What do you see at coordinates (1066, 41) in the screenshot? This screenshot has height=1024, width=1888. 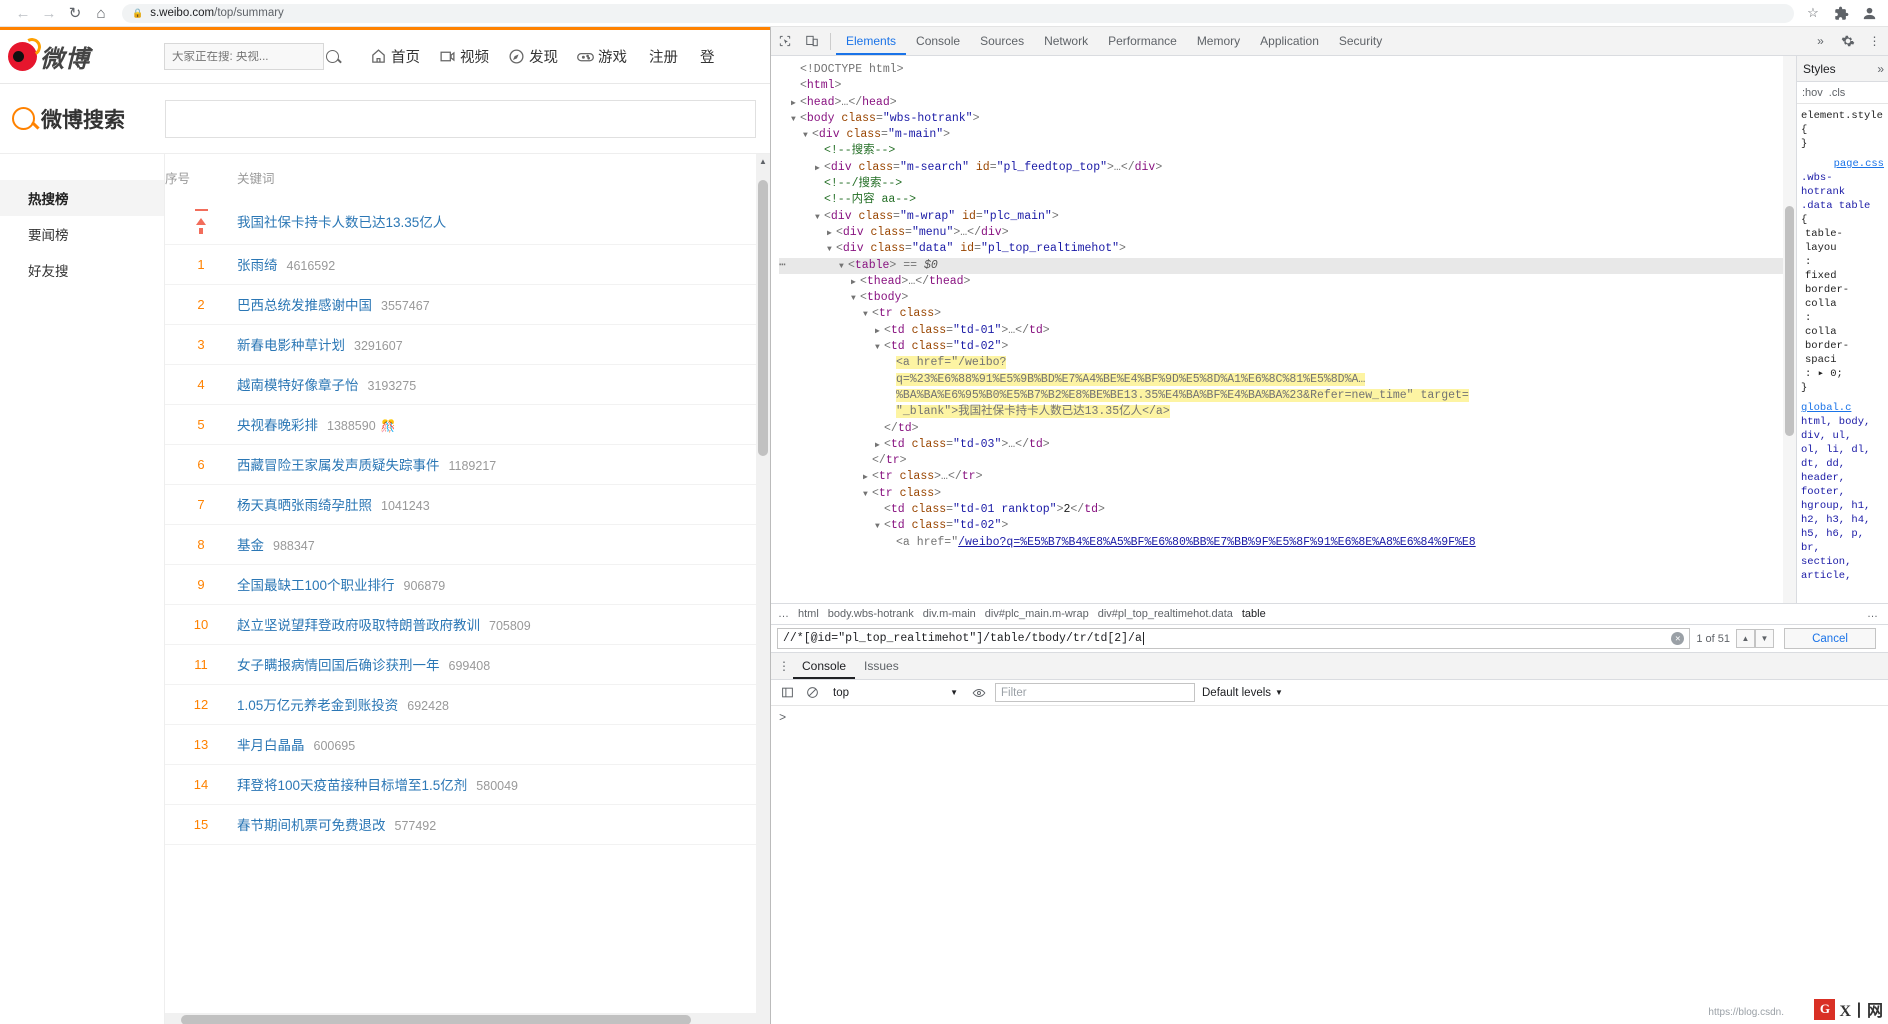 I see `tab-network: Network` at bounding box center [1066, 41].